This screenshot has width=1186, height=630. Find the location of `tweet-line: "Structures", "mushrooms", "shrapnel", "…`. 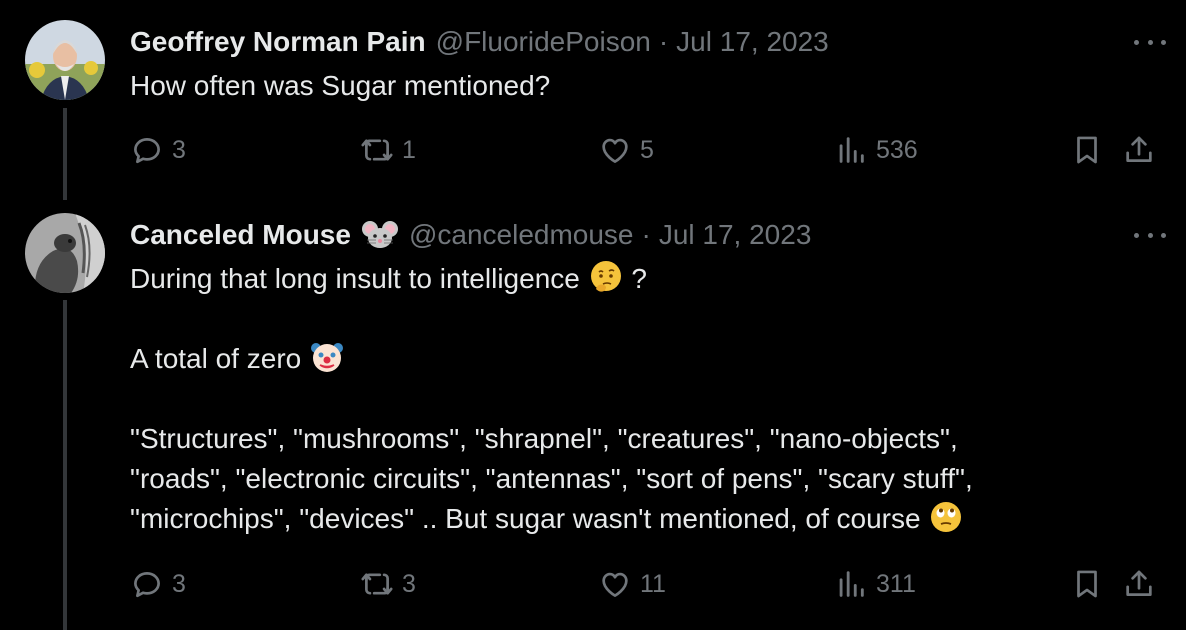

tweet-line: "Structures", "mushrooms", "shrapnel", "… is located at coordinates (544, 438).